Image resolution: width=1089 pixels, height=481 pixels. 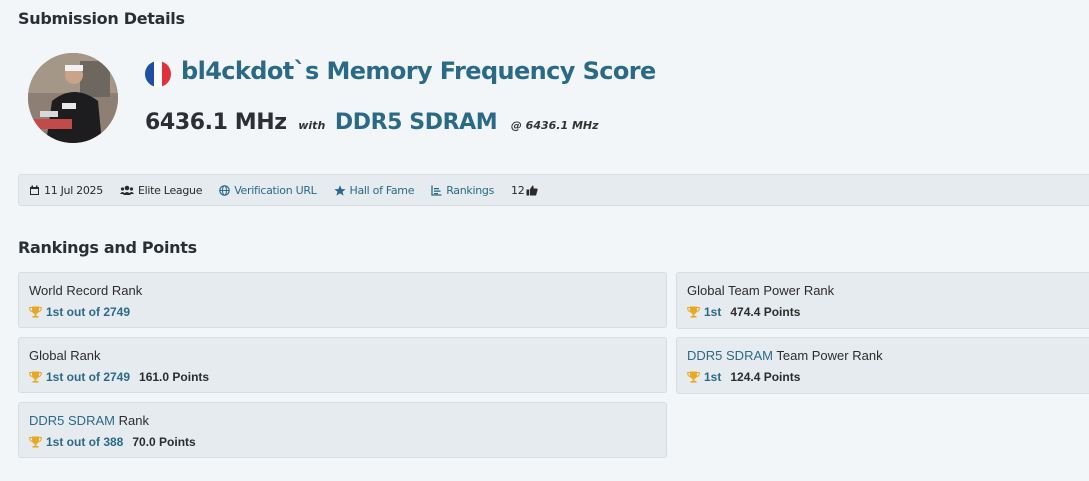 I want to click on card-label: DDR5 SDRAM Team Power Rank, so click(x=888, y=356).